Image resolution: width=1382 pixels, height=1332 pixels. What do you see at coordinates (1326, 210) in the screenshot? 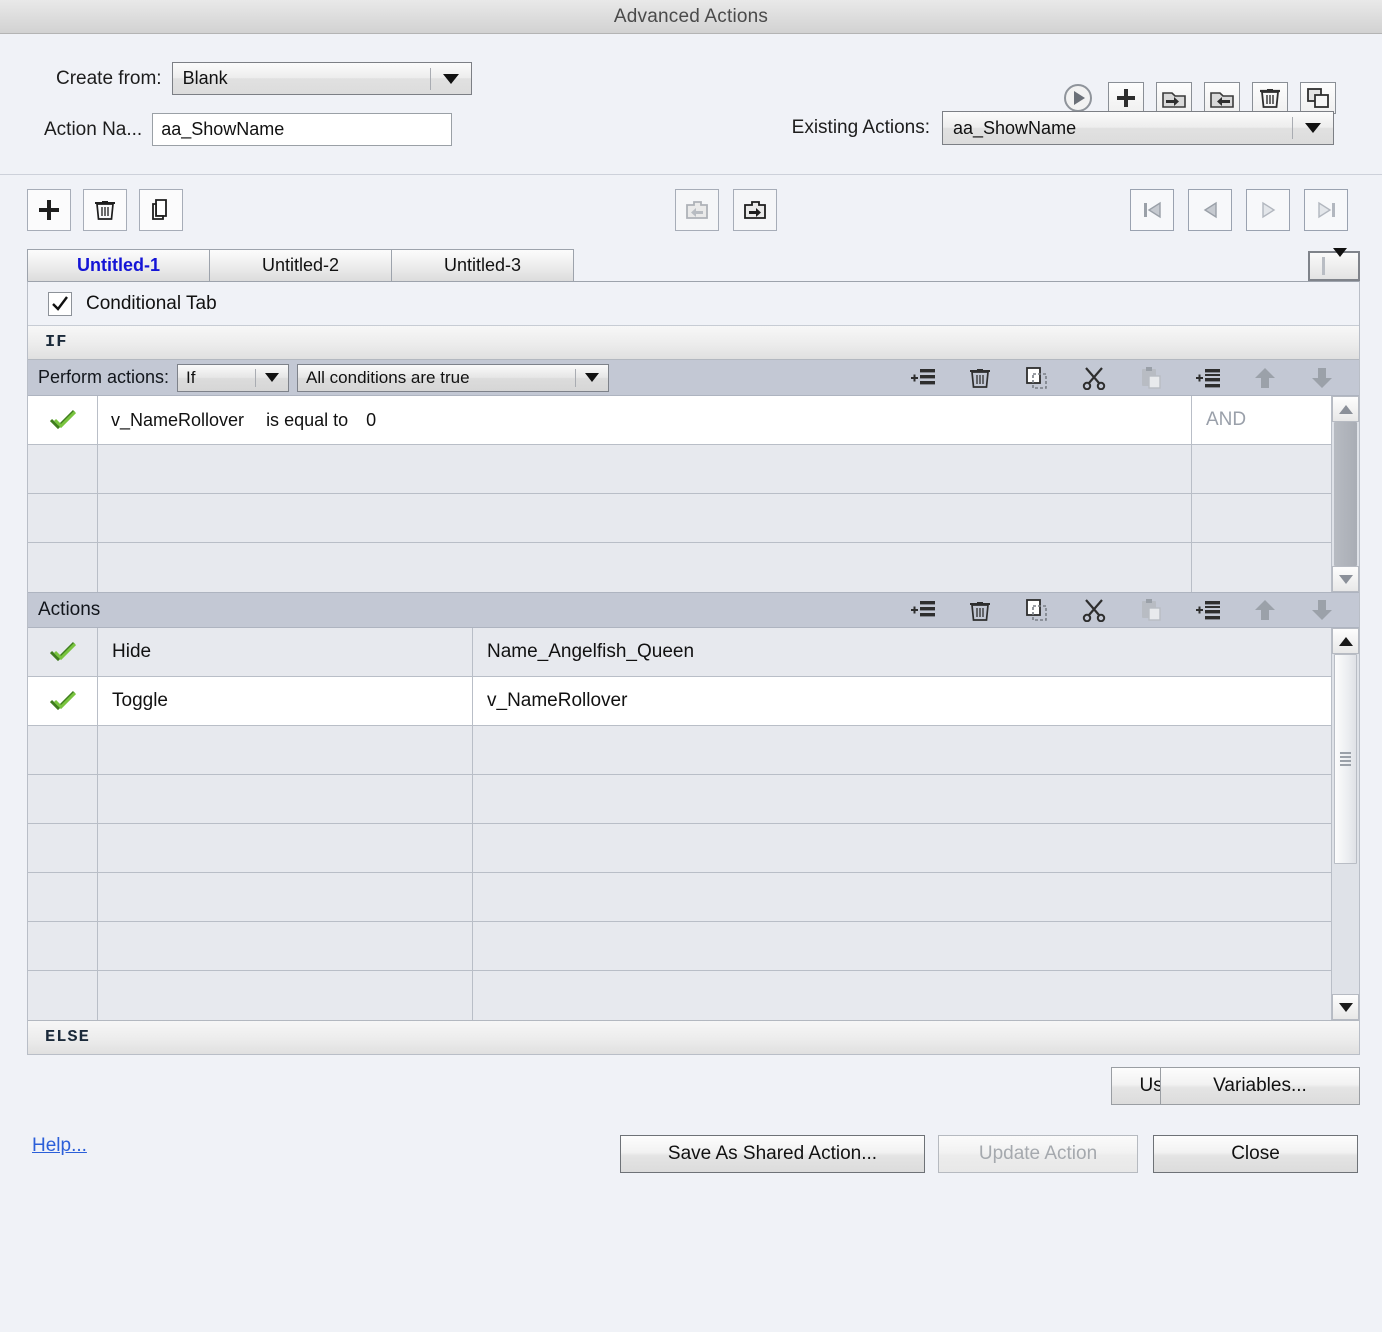
I see `last-tab-icon` at bounding box center [1326, 210].